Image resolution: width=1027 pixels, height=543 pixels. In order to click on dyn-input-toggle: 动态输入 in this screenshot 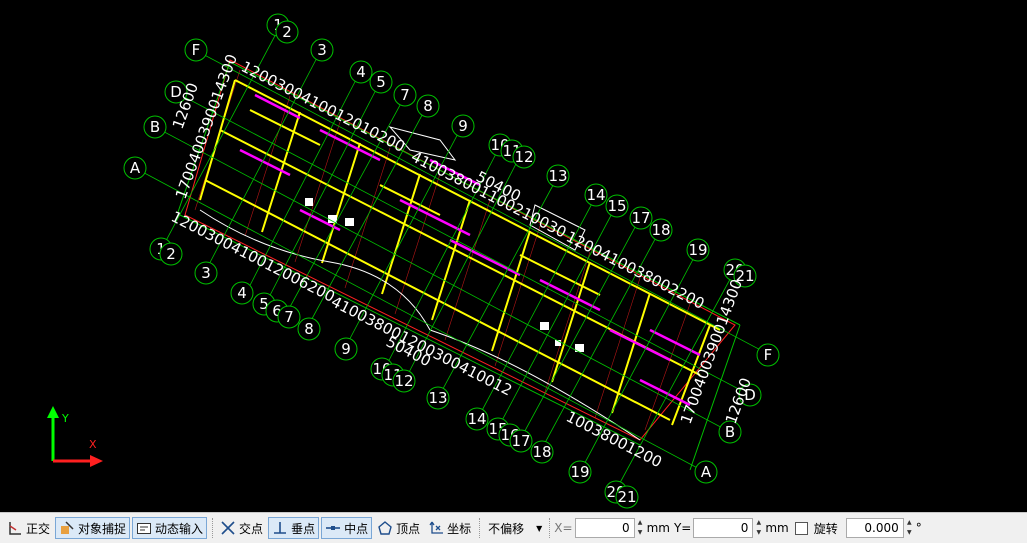, I will do `click(170, 528)`.